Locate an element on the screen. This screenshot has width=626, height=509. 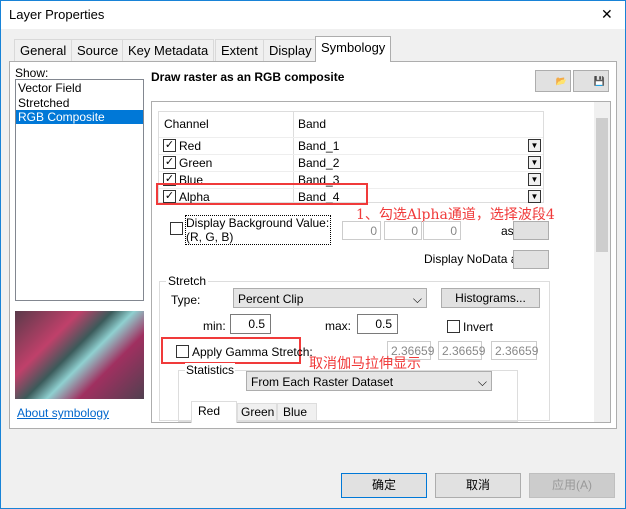
max-input: 0.5 is located at coordinates (377, 324).